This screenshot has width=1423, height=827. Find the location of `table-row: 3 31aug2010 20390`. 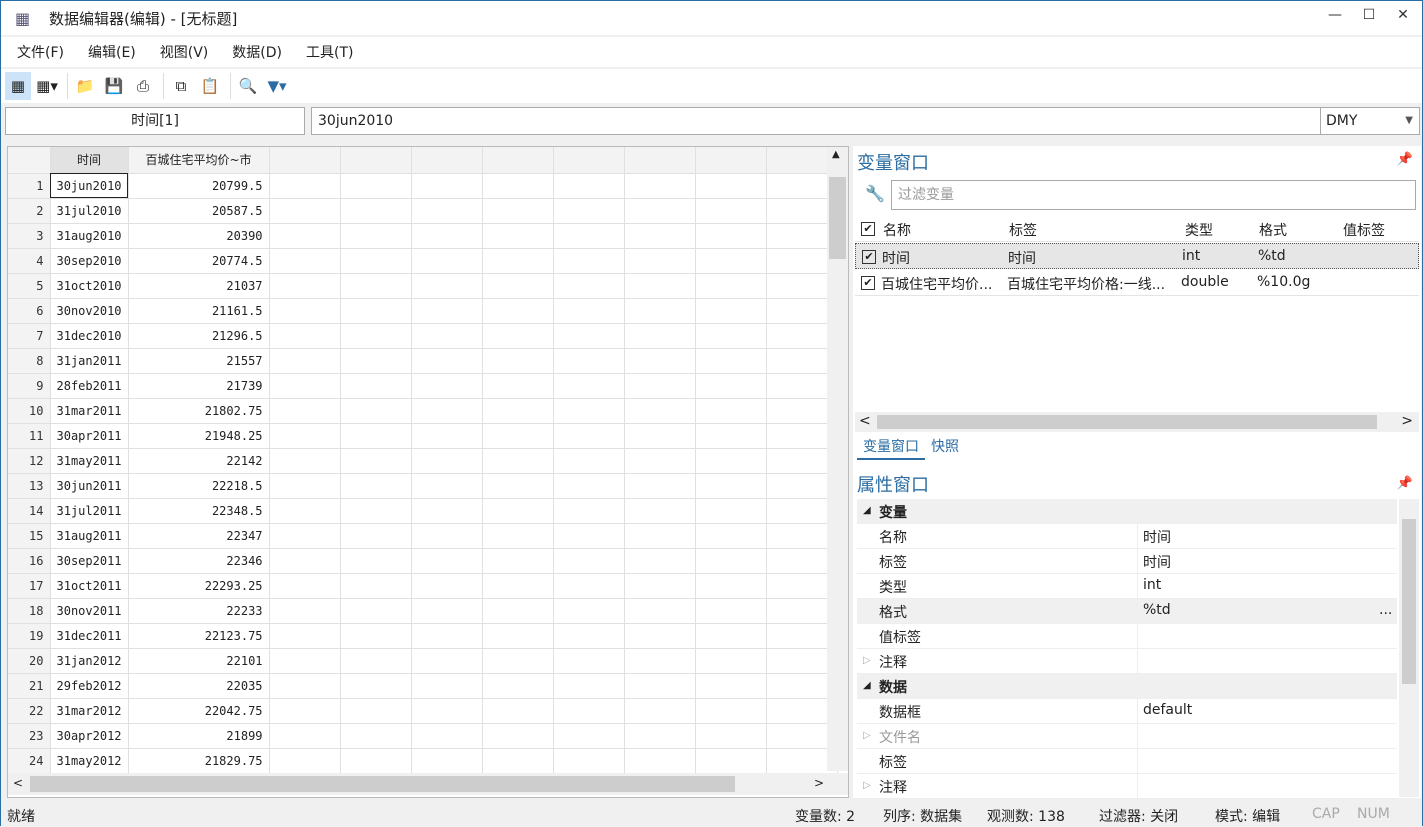

table-row: 3 31aug2010 20390 is located at coordinates (423, 236).